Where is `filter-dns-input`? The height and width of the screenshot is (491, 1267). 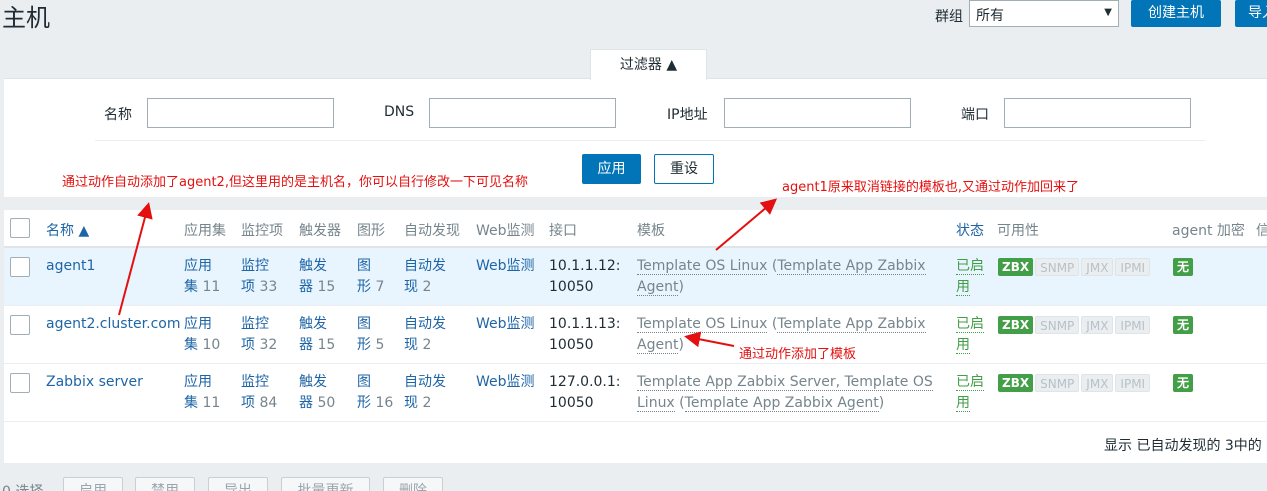 filter-dns-input is located at coordinates (522, 113).